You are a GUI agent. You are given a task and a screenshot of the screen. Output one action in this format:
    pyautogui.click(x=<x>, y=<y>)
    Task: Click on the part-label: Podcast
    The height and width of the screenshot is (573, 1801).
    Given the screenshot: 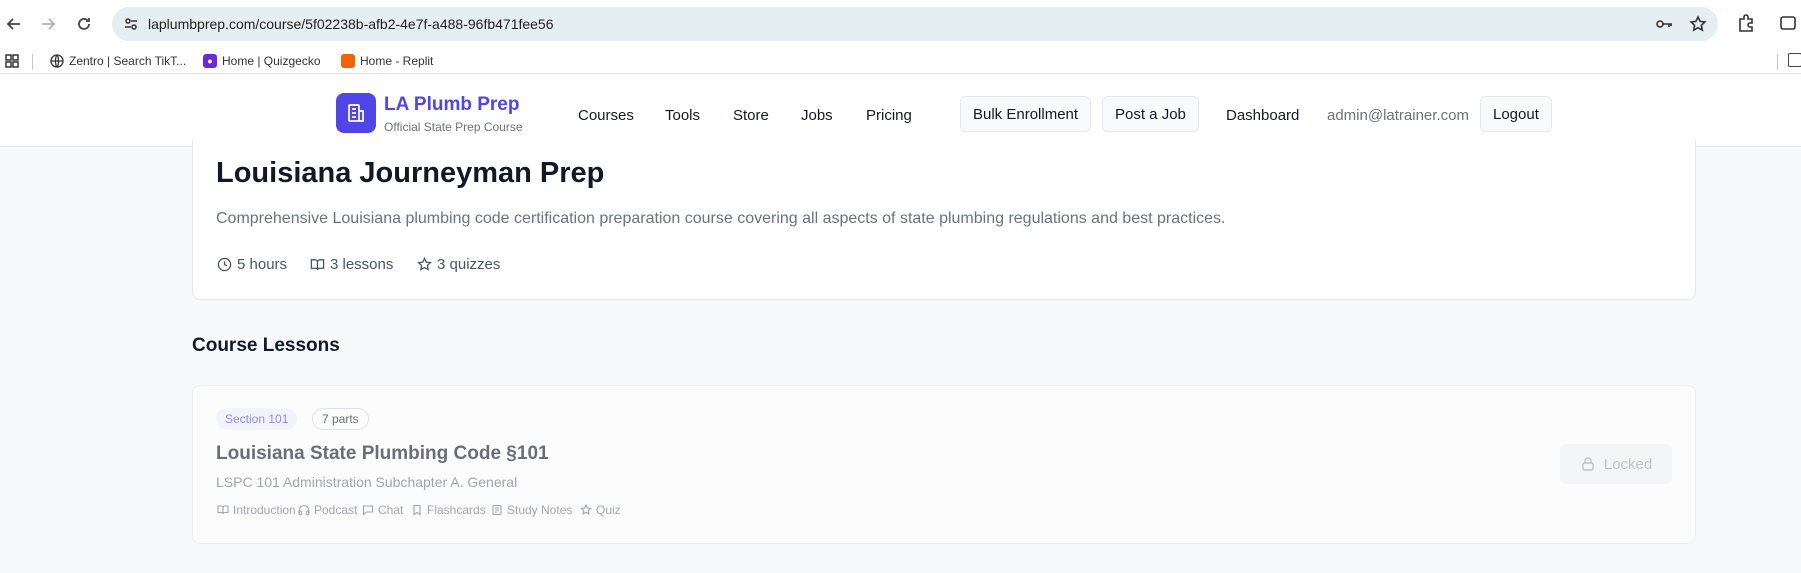 What is the action you would take?
    pyautogui.click(x=336, y=510)
    